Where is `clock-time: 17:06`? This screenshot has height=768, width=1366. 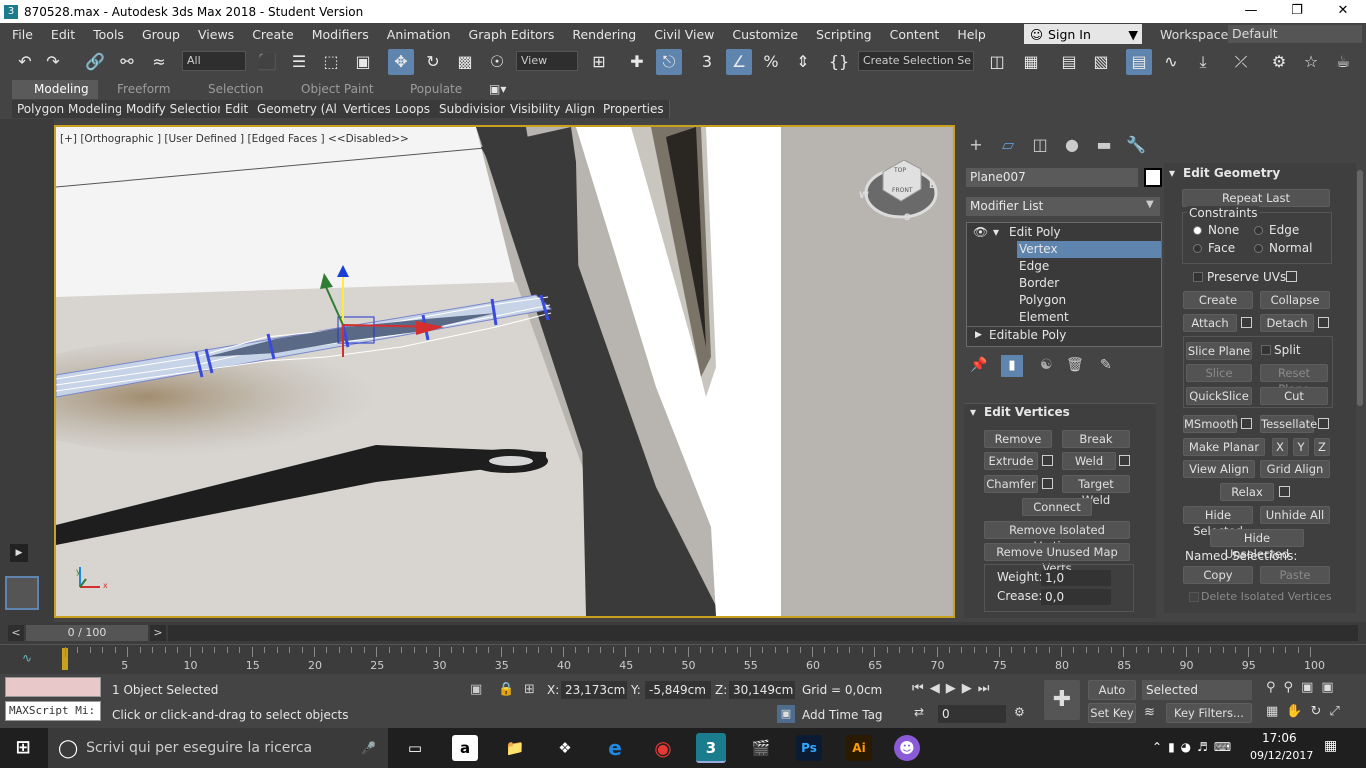 clock-time: 17:06 is located at coordinates (1279, 738).